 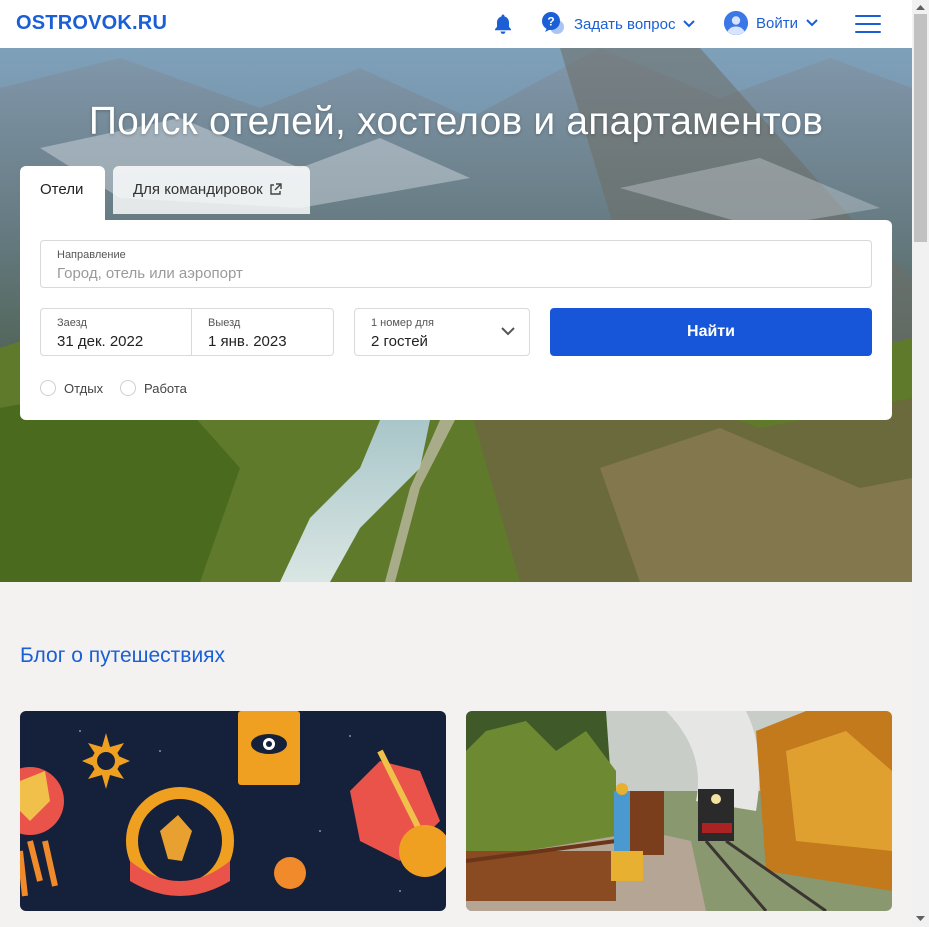 What do you see at coordinates (442, 332) in the screenshot?
I see `guests-select: 1 номер для 2 гостей` at bounding box center [442, 332].